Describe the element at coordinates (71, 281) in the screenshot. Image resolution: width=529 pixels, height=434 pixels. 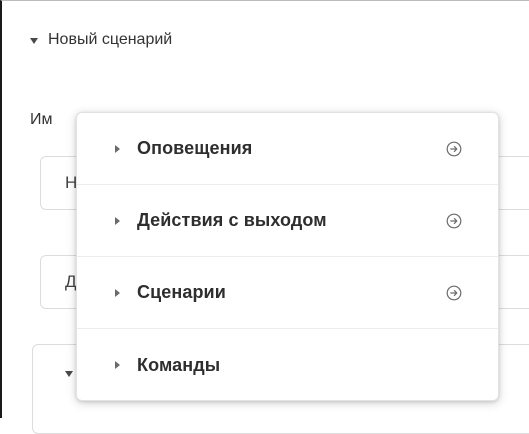
I see `second-input-text: Д` at that location.